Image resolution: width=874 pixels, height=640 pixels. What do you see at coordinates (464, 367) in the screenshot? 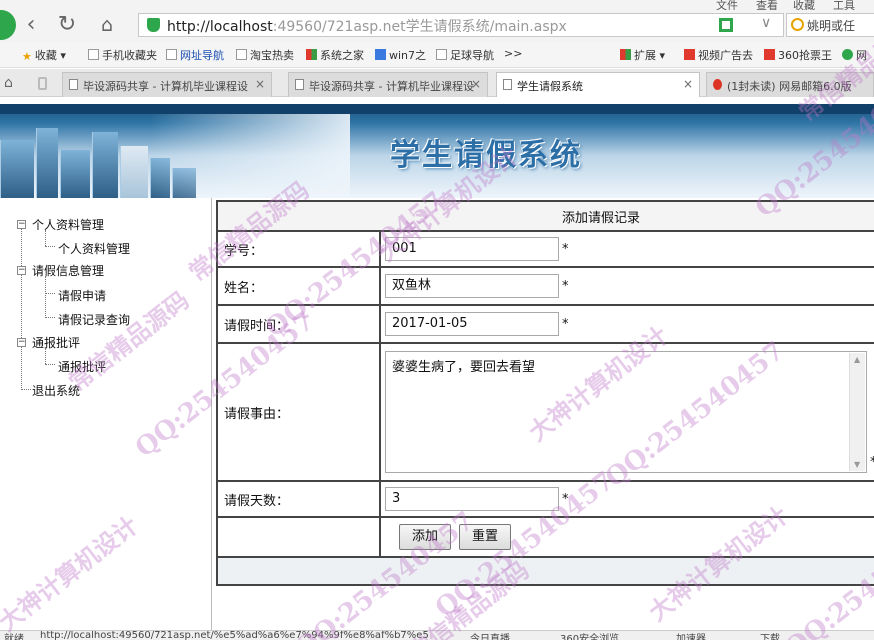
I see `reason-text: 婆婆生病了，要回去看望` at bounding box center [464, 367].